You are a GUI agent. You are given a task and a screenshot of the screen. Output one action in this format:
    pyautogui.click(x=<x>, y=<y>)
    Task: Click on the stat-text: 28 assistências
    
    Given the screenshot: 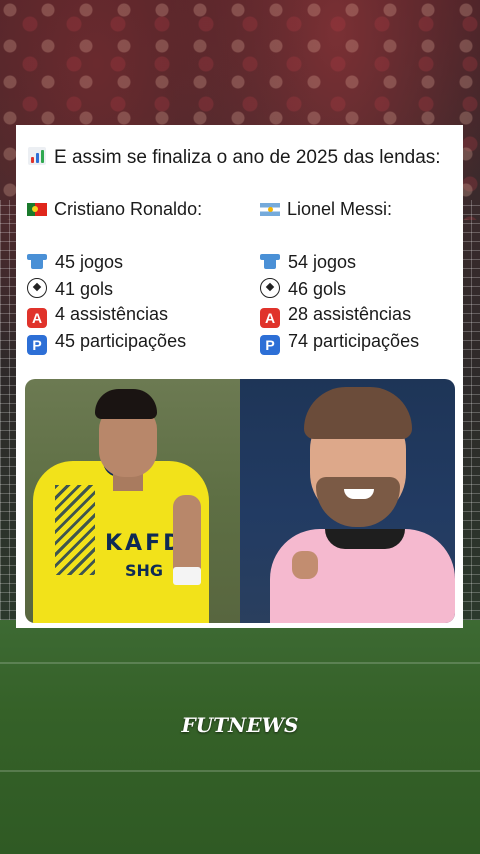 What is the action you would take?
    pyautogui.click(x=350, y=314)
    